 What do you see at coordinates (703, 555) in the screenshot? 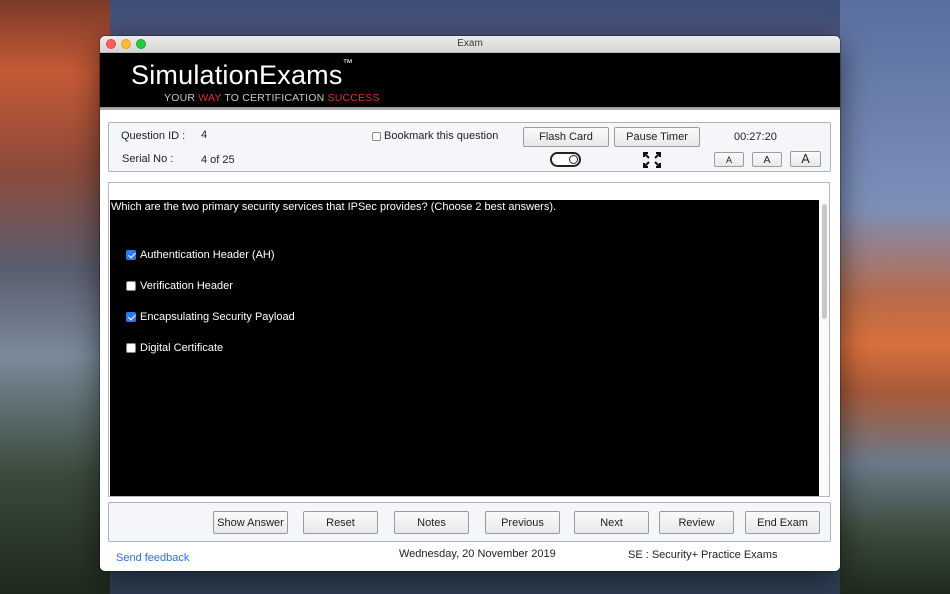
I see `exam-name: SE : Security+ Practice Exams` at bounding box center [703, 555].